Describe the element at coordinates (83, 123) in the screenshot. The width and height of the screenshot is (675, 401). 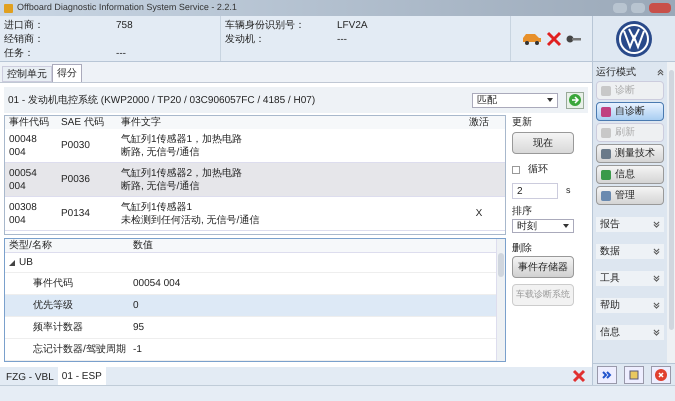
I see `column-header: SAE 代码` at that location.